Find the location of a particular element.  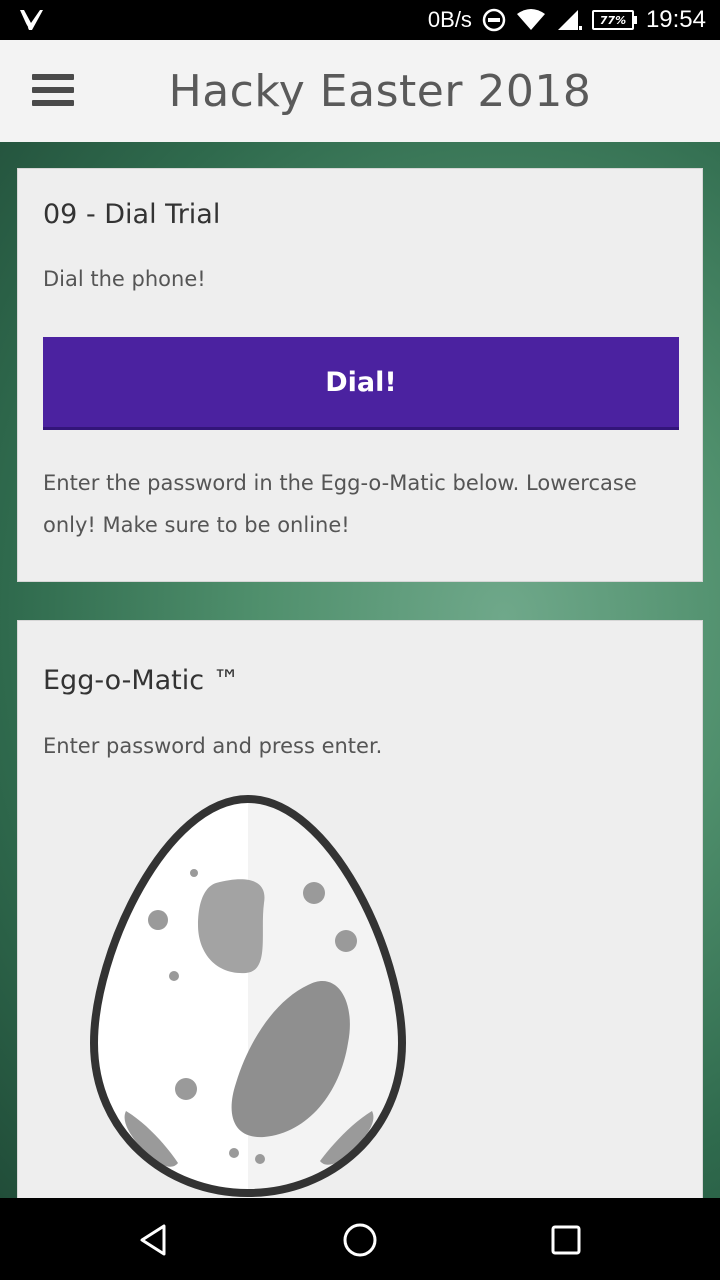

back-icon is located at coordinates (154, 1240).